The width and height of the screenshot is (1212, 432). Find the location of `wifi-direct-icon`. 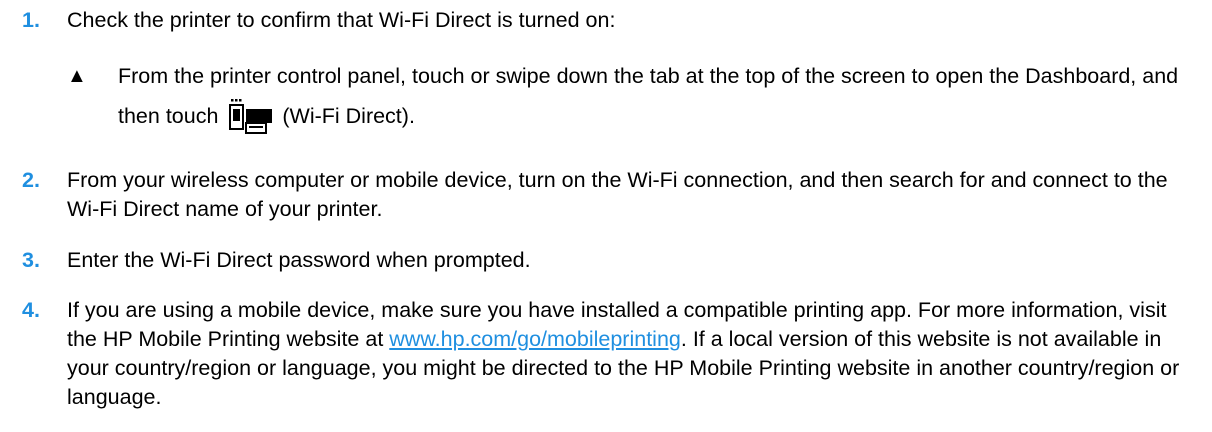

wifi-direct-icon is located at coordinates (251, 117).